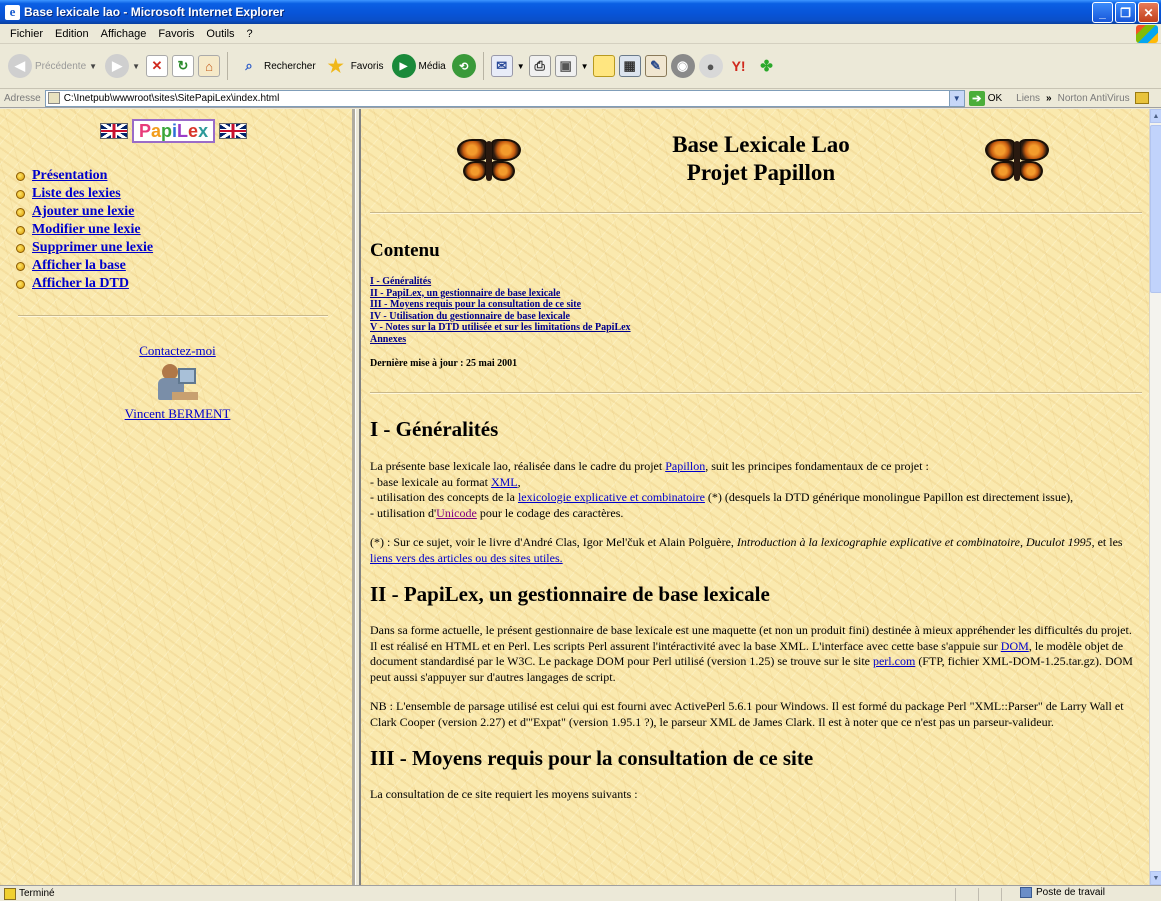  I want to click on home-icon: ⌂, so click(209, 66).